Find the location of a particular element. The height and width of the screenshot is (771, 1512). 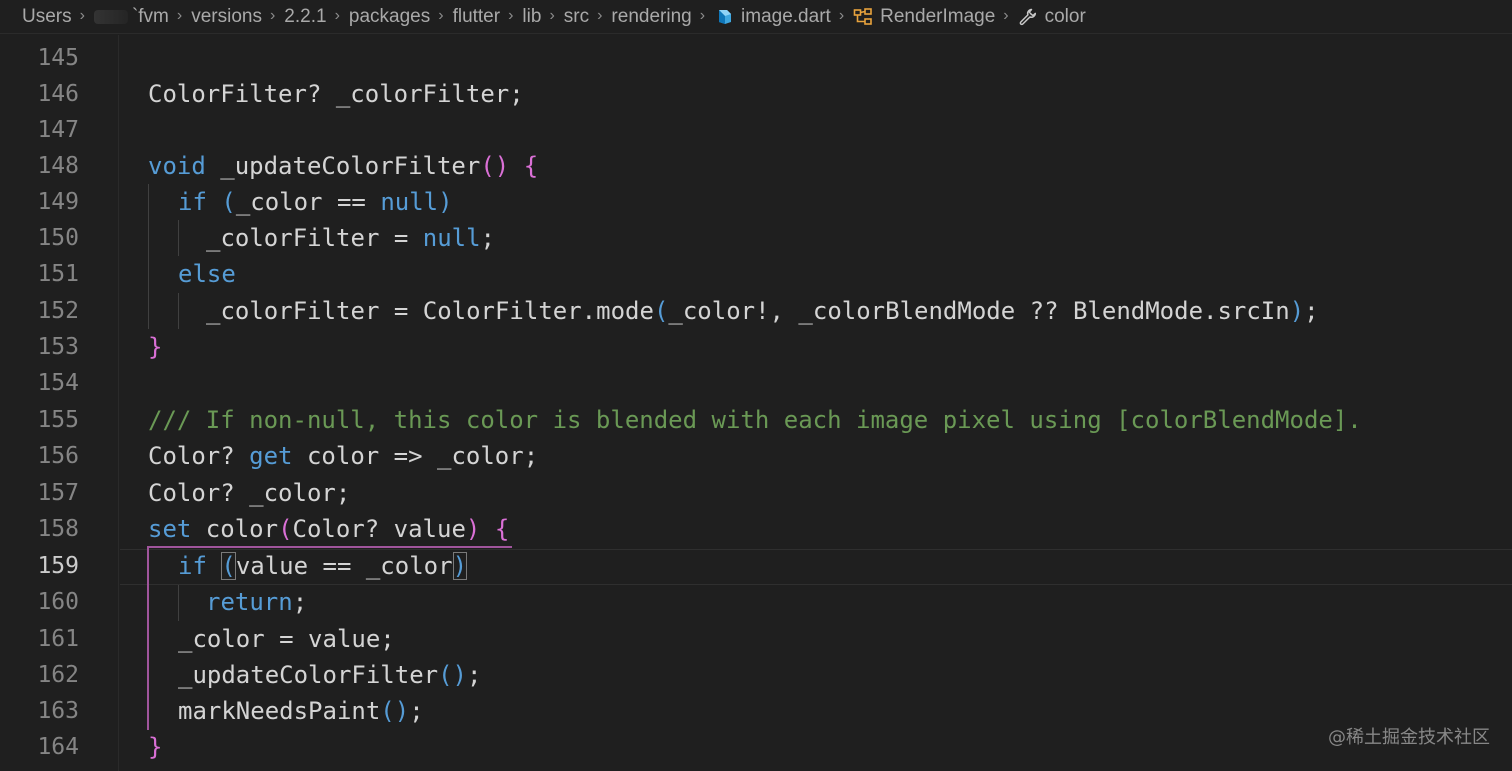

line-number: 162 is located at coordinates (58, 675).